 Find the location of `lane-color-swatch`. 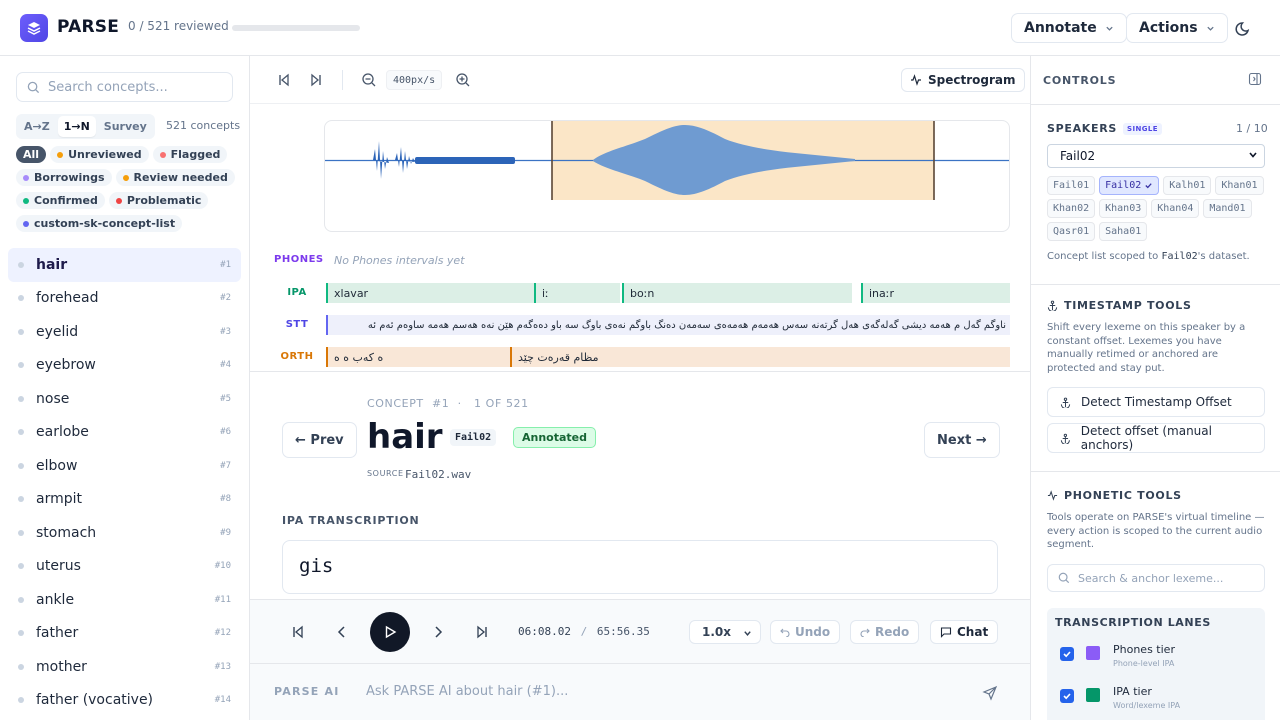

lane-color-swatch is located at coordinates (1093, 653).